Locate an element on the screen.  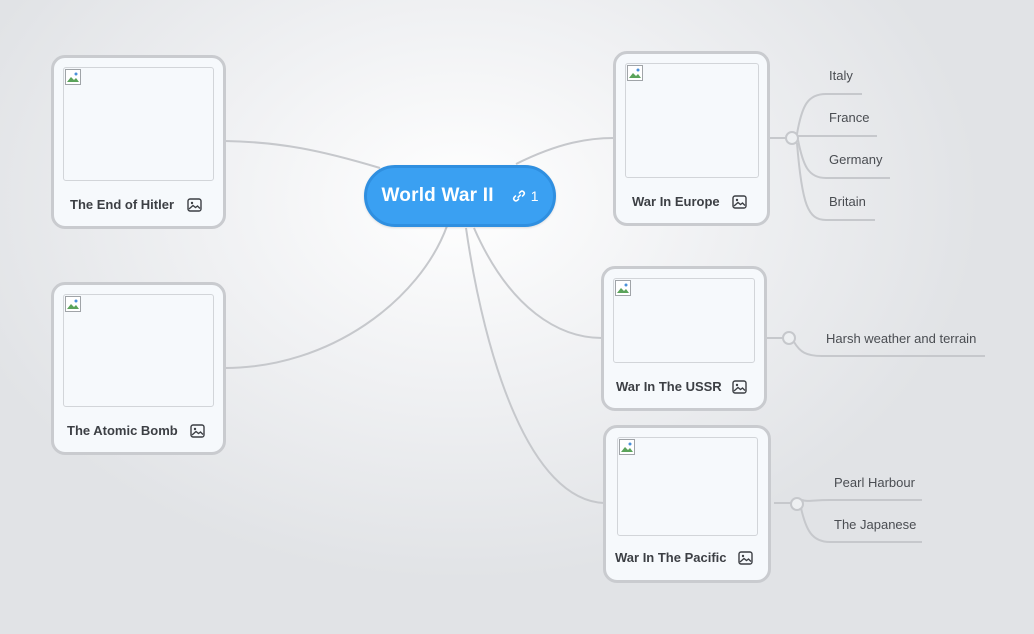
topic-card-war-in-ussr: War In The USSR is located at coordinates (684, 338).